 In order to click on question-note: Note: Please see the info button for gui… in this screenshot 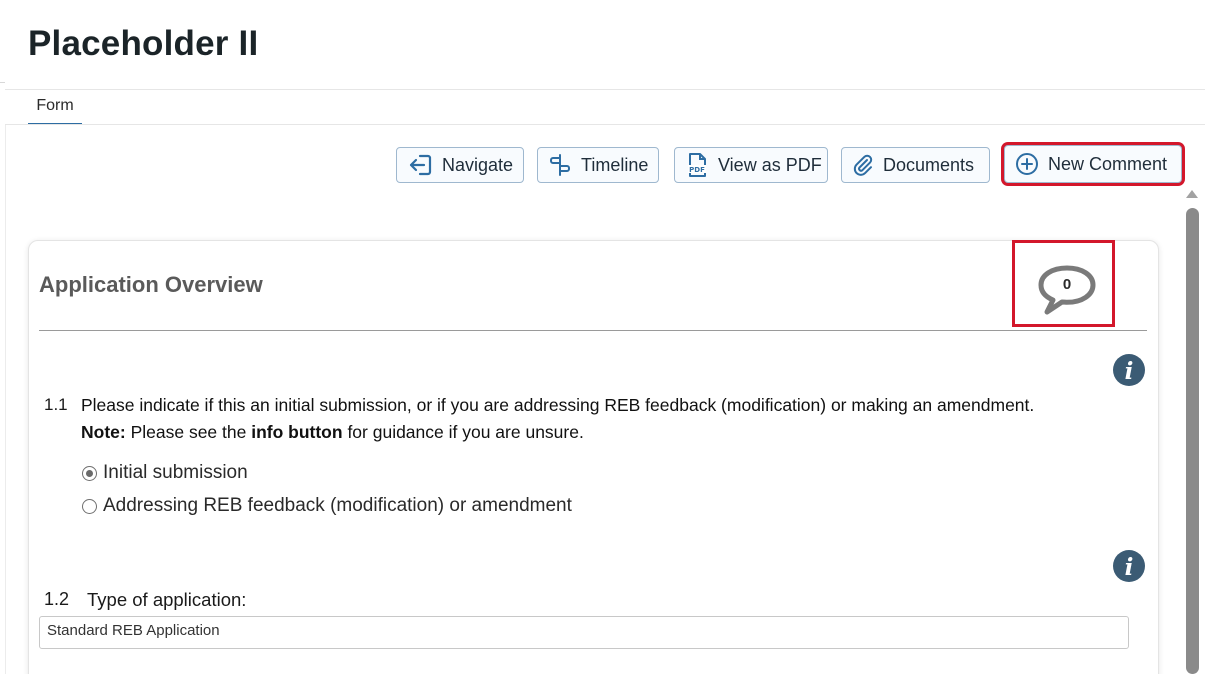, I will do `click(332, 432)`.